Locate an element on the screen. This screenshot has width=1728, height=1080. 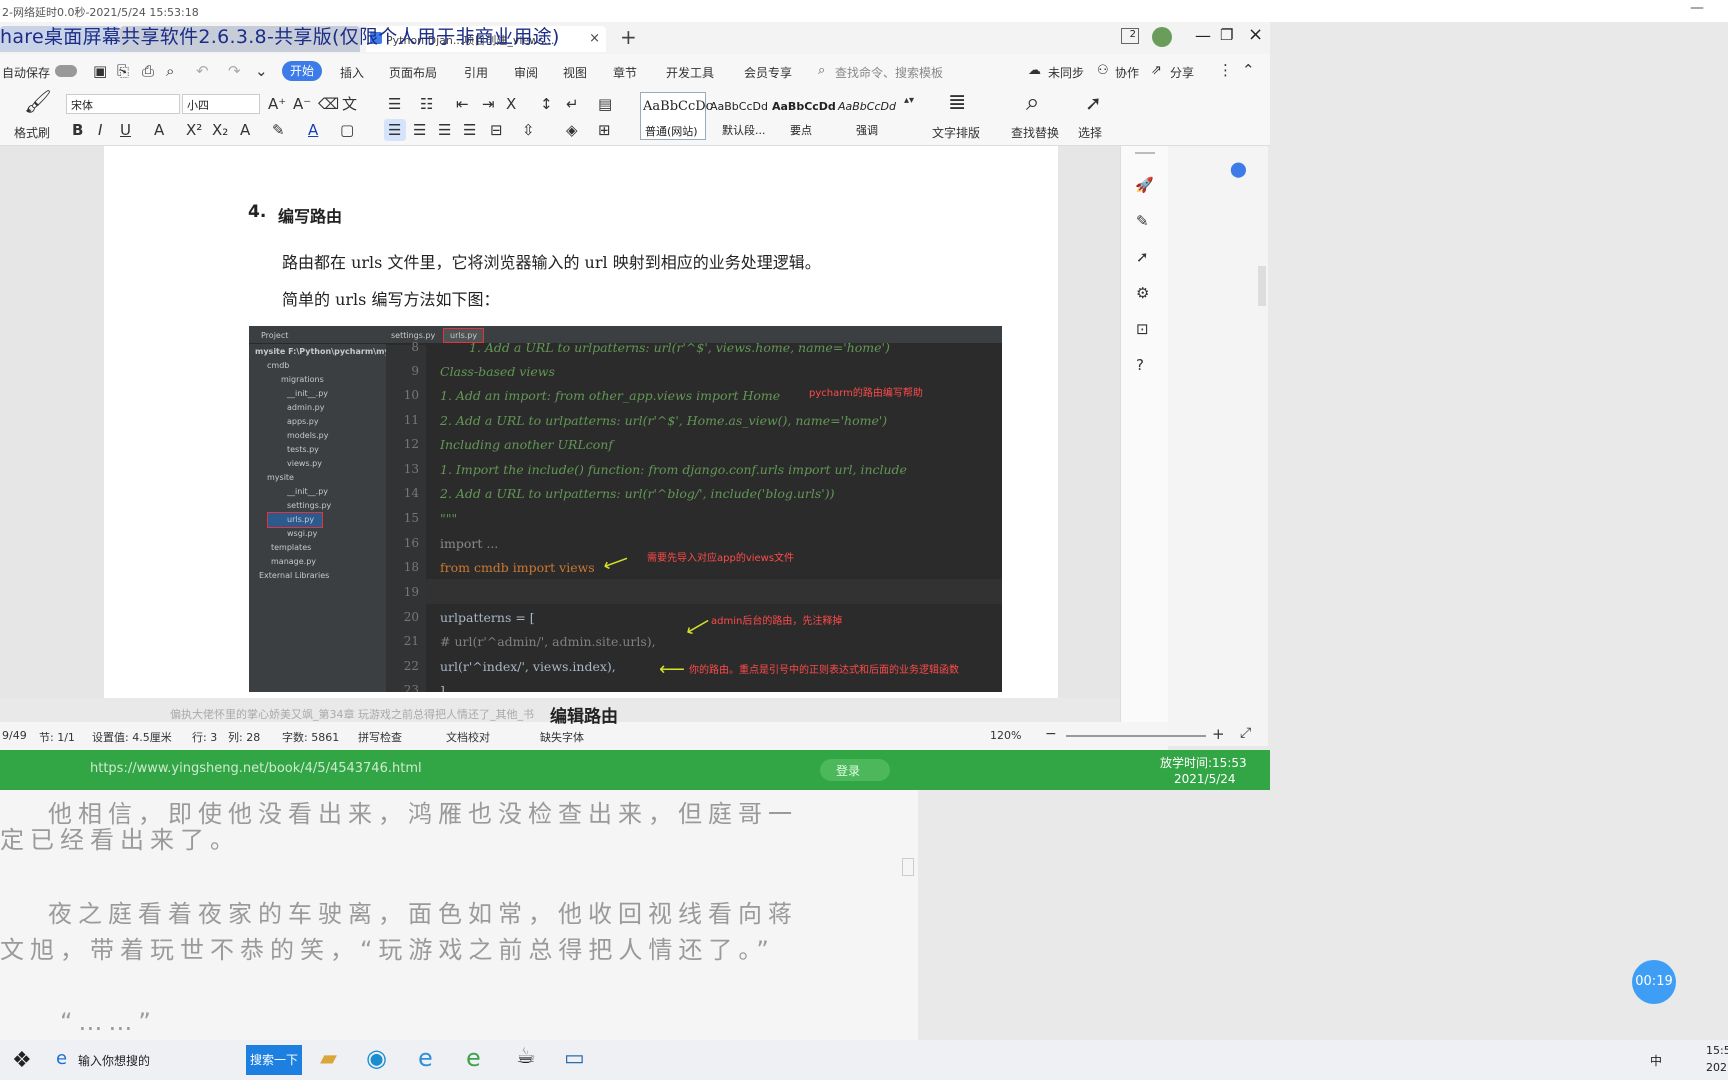
missing-font: 缺失字体 is located at coordinates (562, 737).